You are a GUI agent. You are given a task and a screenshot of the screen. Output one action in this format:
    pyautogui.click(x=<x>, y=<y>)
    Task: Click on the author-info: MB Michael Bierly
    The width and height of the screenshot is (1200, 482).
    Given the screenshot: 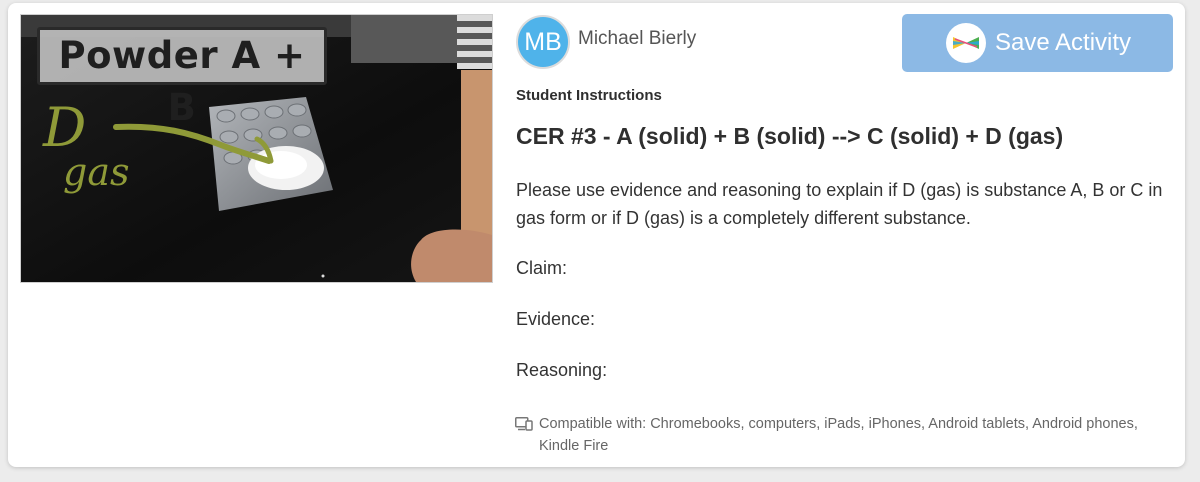 What is the action you would take?
    pyautogui.click(x=606, y=42)
    